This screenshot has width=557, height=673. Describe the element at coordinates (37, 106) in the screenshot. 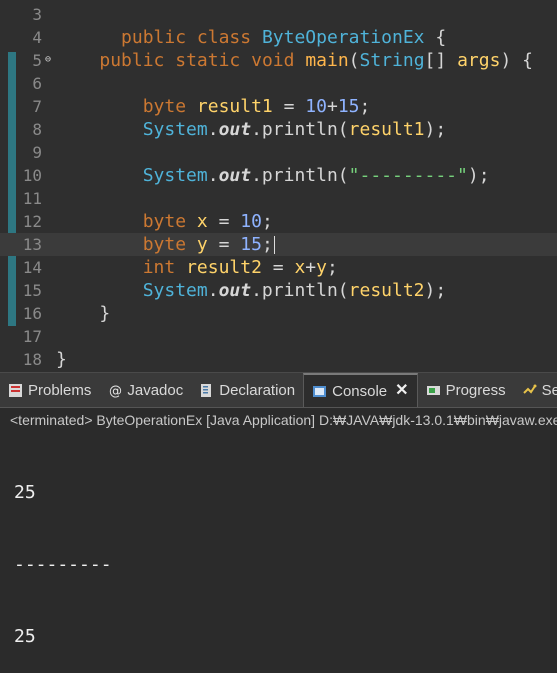

I see `line-number: 7` at that location.